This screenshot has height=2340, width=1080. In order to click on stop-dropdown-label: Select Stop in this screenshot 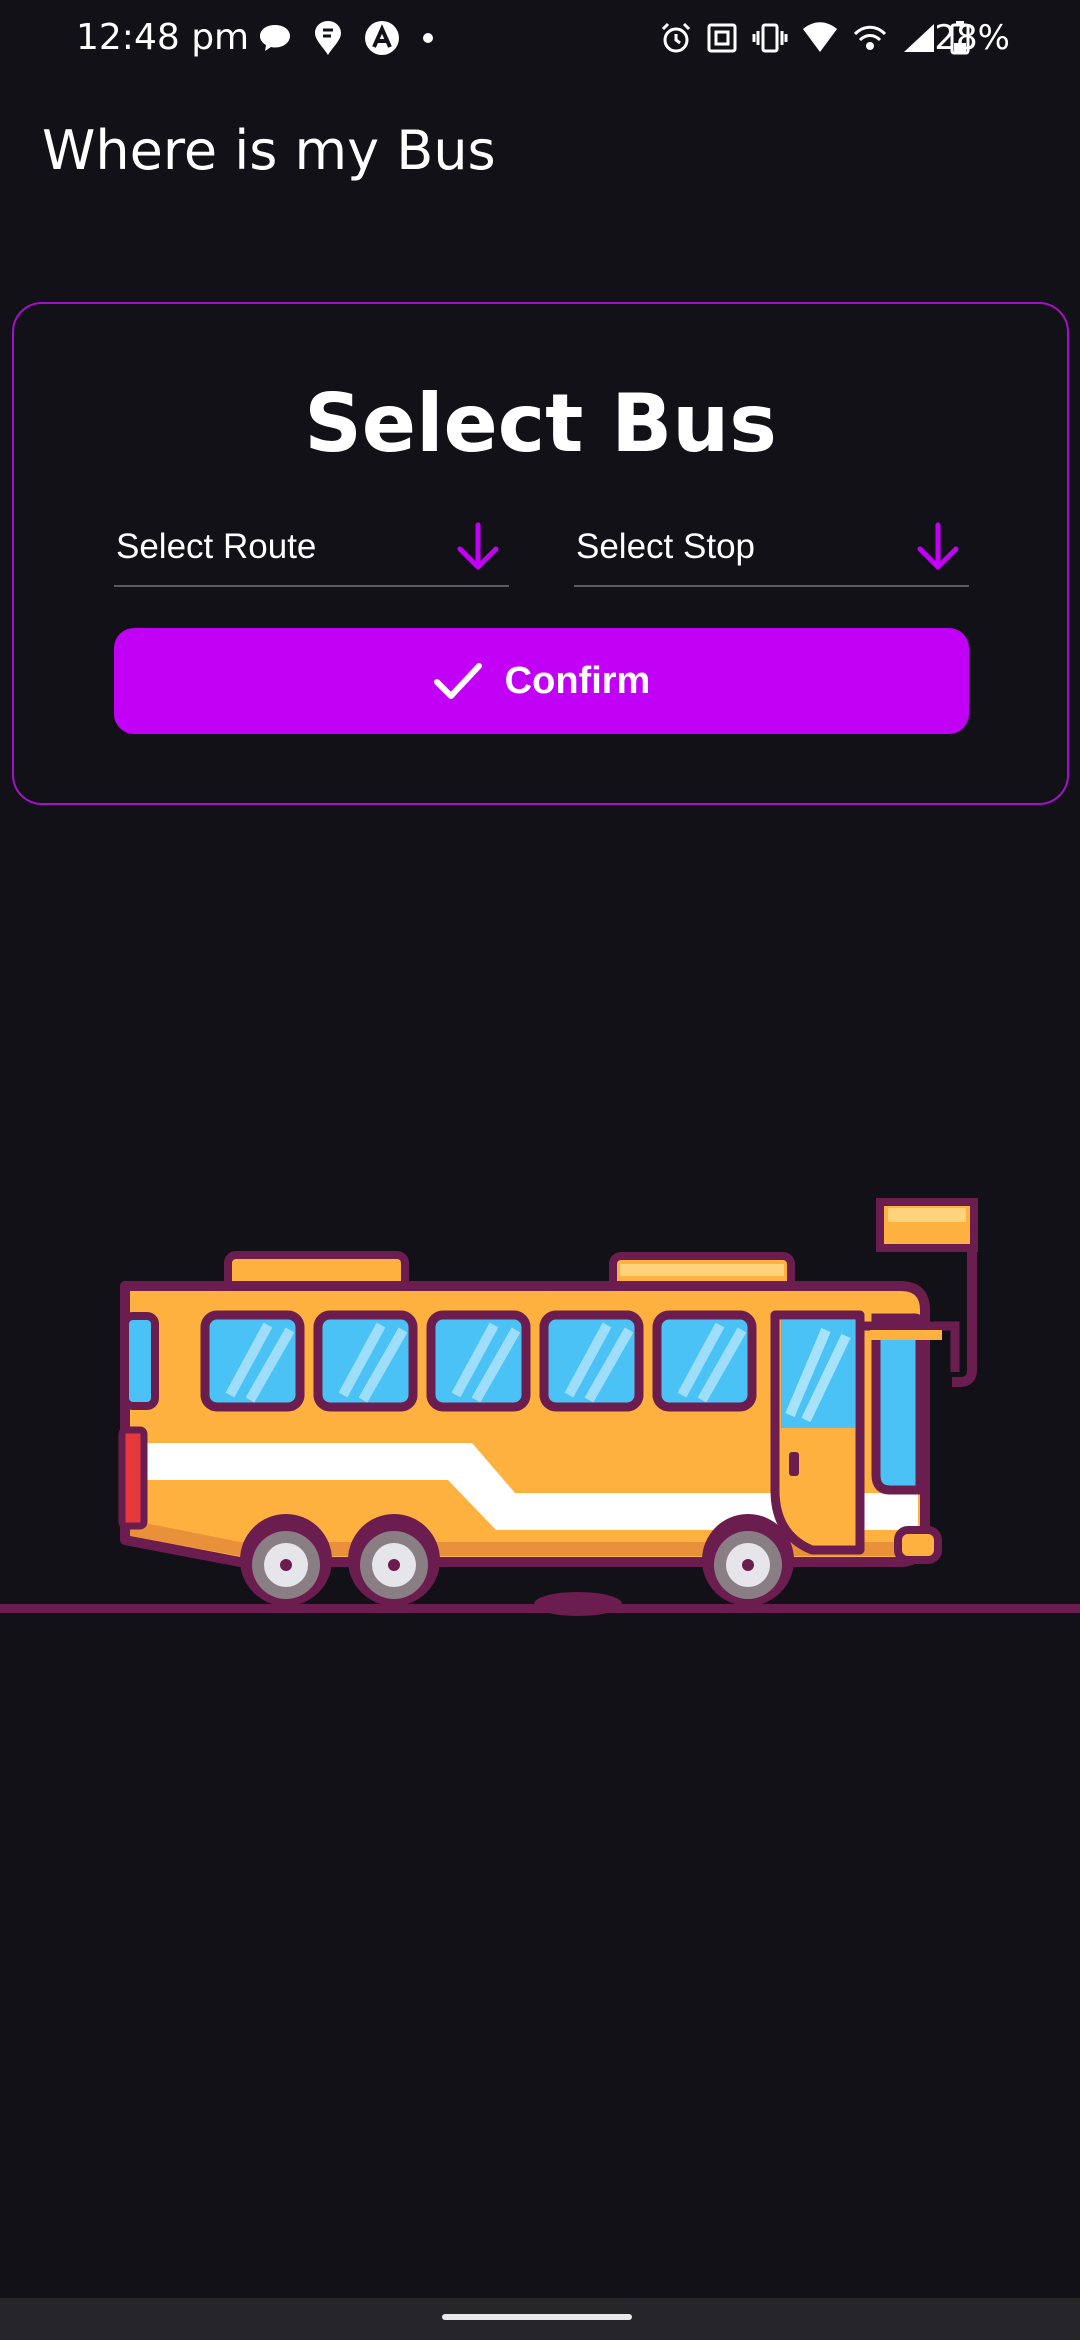, I will do `click(665, 546)`.